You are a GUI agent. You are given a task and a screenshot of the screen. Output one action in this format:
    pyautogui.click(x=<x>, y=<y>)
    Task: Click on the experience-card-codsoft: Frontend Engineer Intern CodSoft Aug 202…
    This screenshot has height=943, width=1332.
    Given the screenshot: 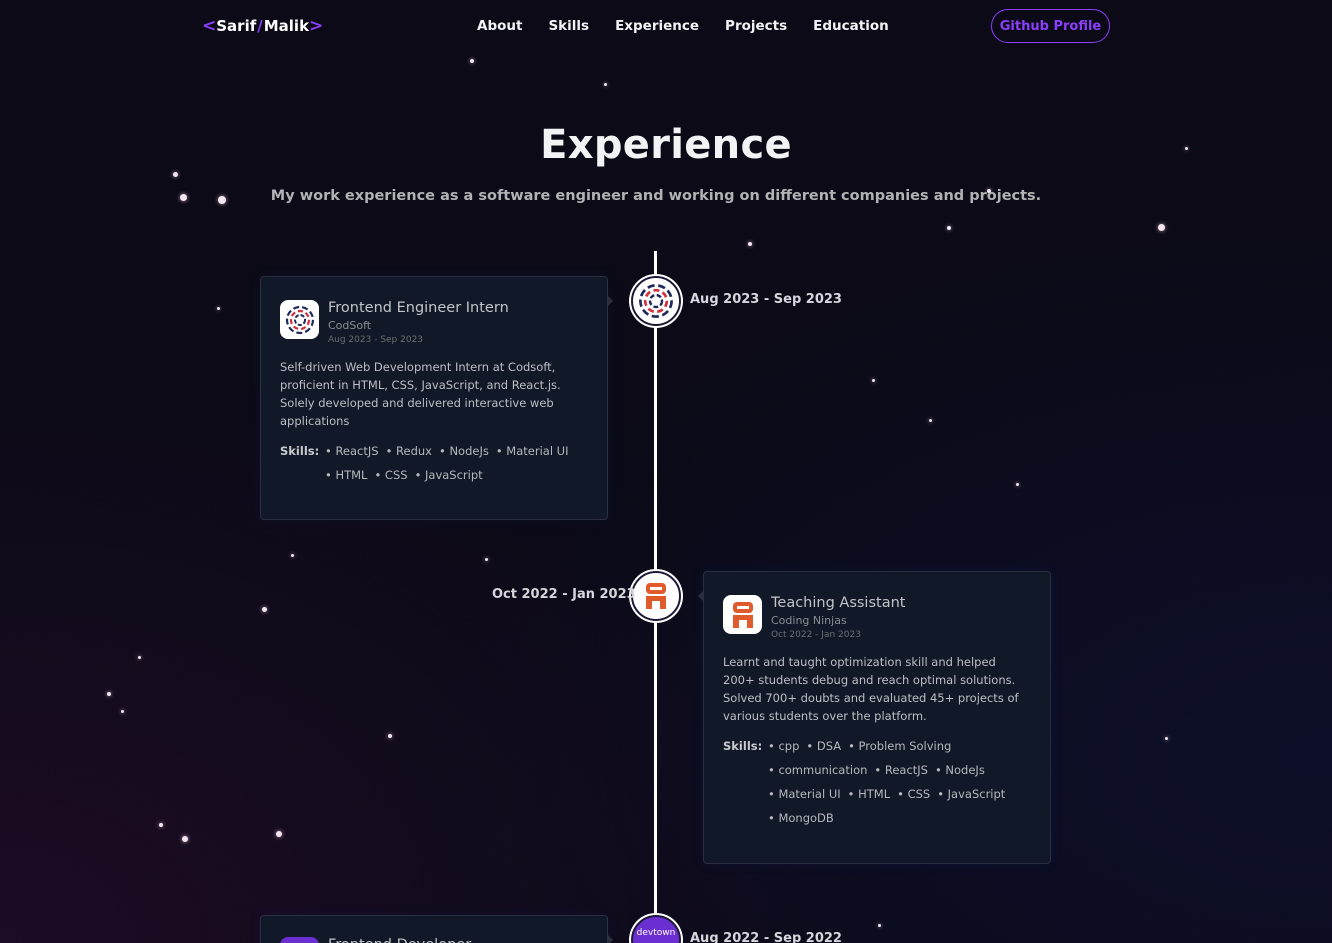 What is the action you would take?
    pyautogui.click(x=434, y=398)
    